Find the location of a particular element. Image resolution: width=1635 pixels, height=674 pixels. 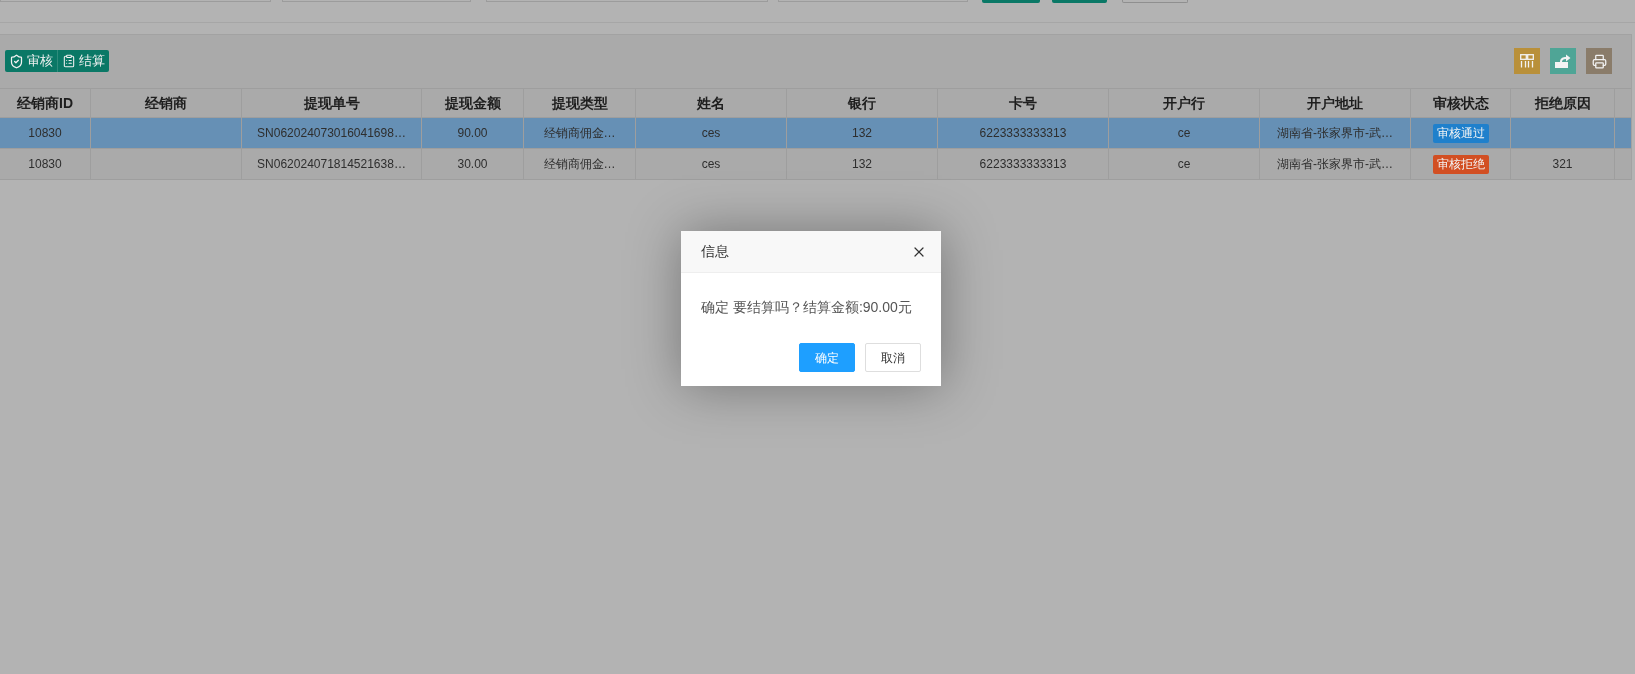

column-header: 提现类型 is located at coordinates (580, 103).